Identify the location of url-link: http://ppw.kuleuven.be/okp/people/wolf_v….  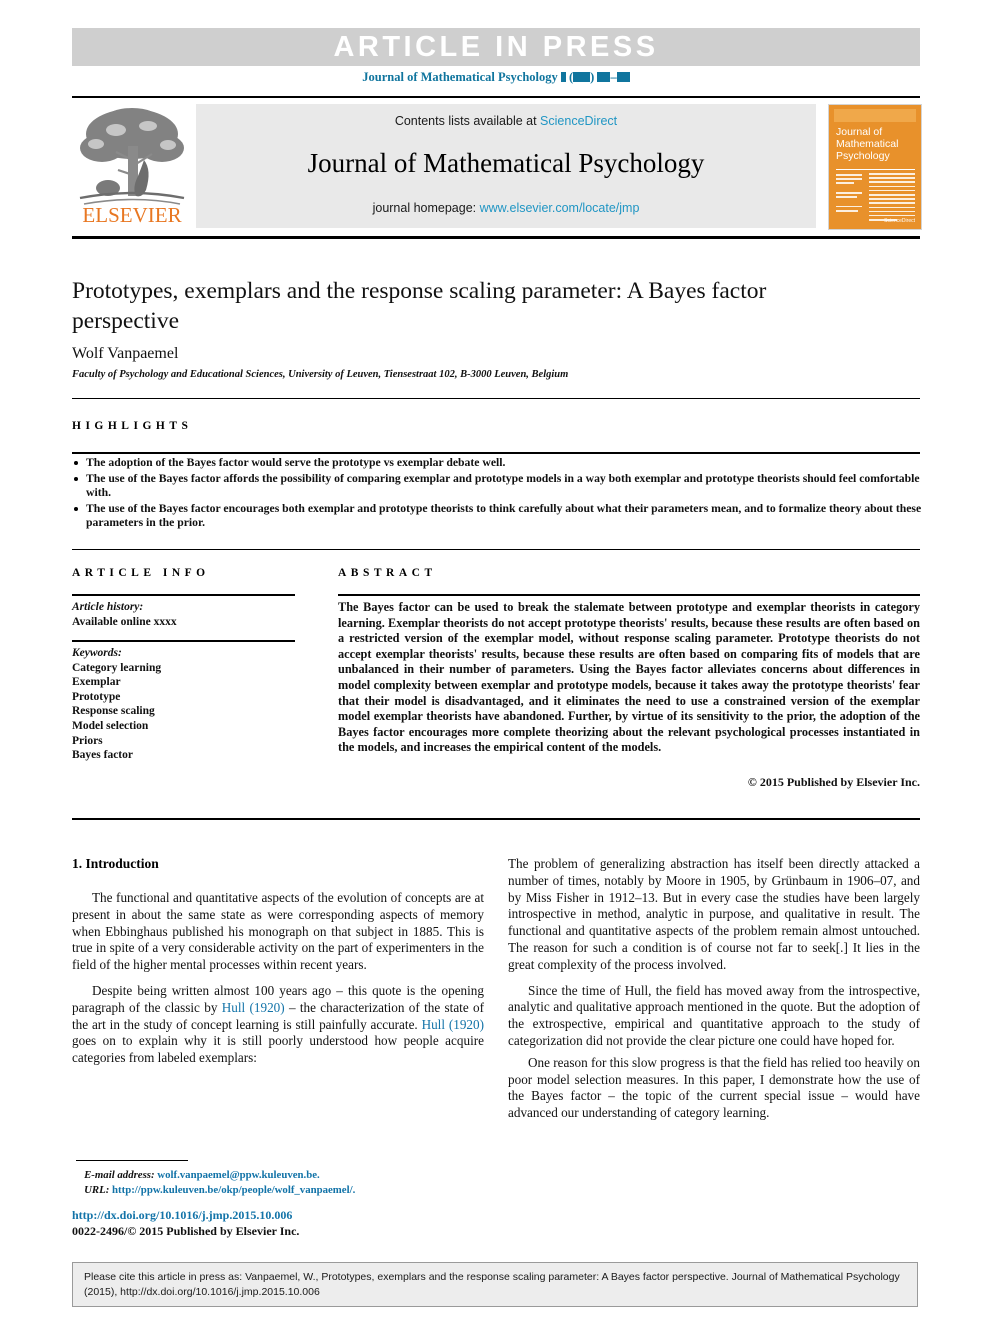
(233, 1190).